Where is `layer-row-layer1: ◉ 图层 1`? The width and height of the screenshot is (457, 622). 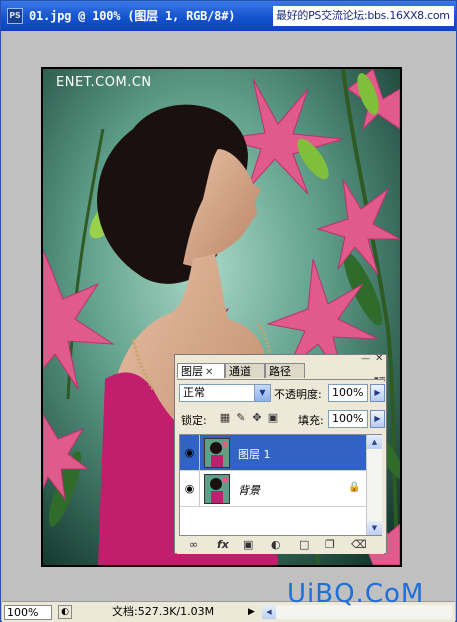
layer-row-layer1: ◉ 图层 1 is located at coordinates (273, 453).